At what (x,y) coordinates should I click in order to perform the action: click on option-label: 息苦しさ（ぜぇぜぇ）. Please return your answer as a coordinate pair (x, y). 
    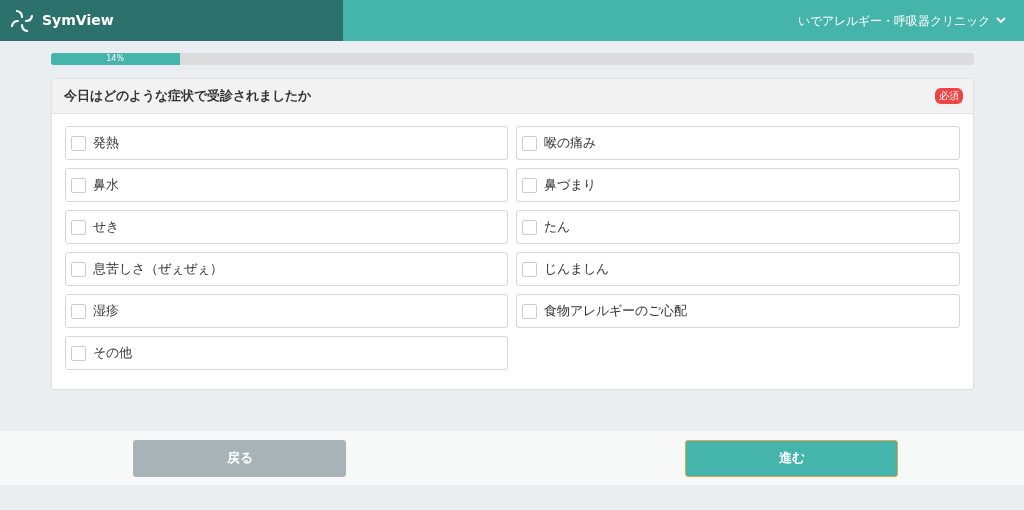
    Looking at the image, I should click on (157, 269).